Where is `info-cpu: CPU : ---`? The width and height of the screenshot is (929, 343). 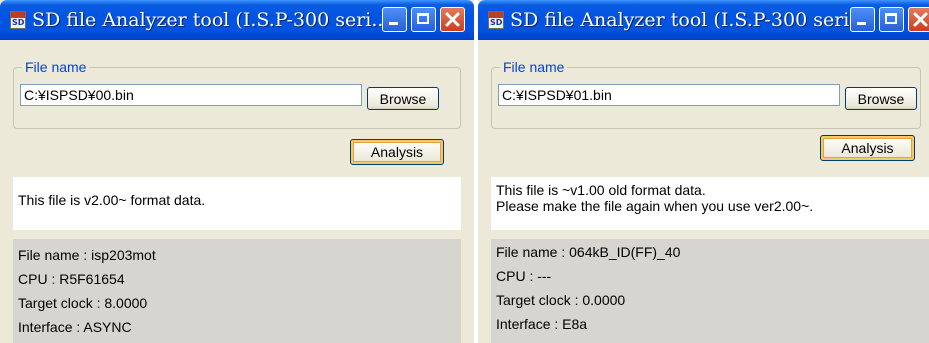 info-cpu: CPU : --- is located at coordinates (524, 276).